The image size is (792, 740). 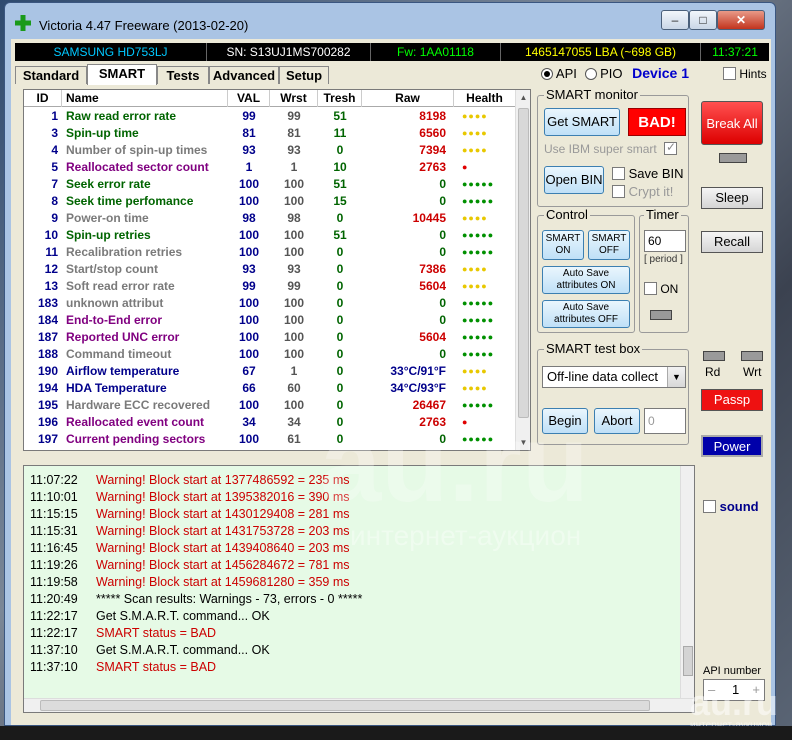 What do you see at coordinates (618, 191) in the screenshot?
I see `crypt-checkbox` at bounding box center [618, 191].